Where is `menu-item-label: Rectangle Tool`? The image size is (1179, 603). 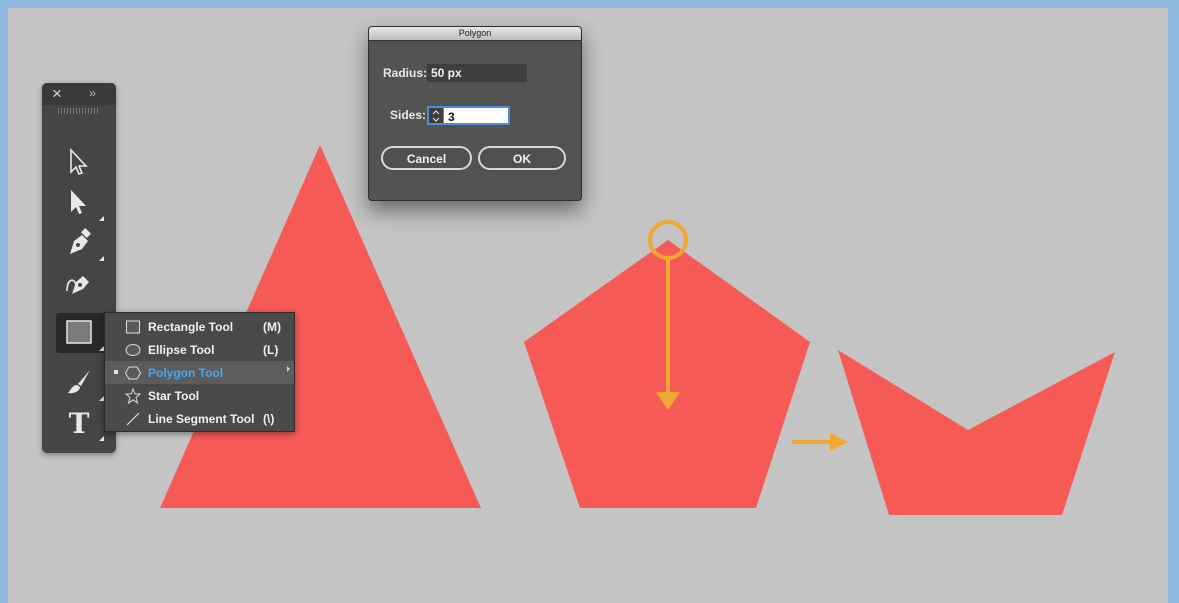 menu-item-label: Rectangle Tool is located at coordinates (191, 327).